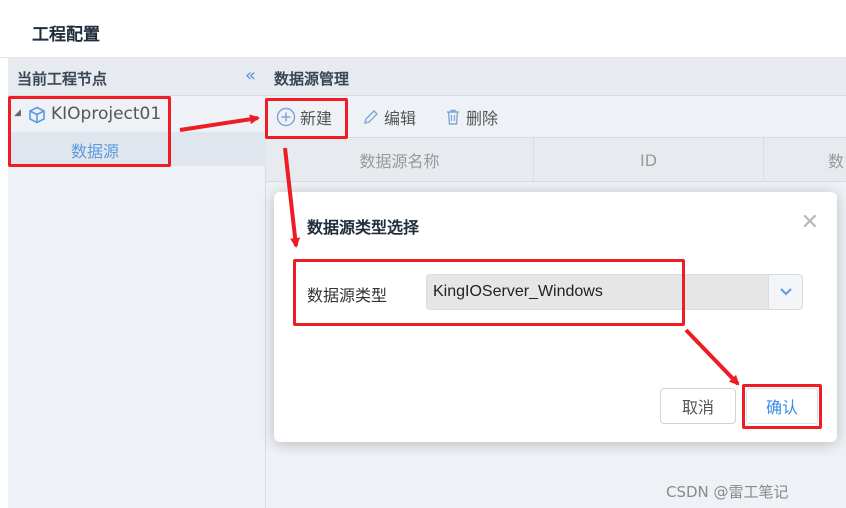 This screenshot has height=508, width=846. What do you see at coordinates (453, 117) in the screenshot?
I see `trash-icon` at bounding box center [453, 117].